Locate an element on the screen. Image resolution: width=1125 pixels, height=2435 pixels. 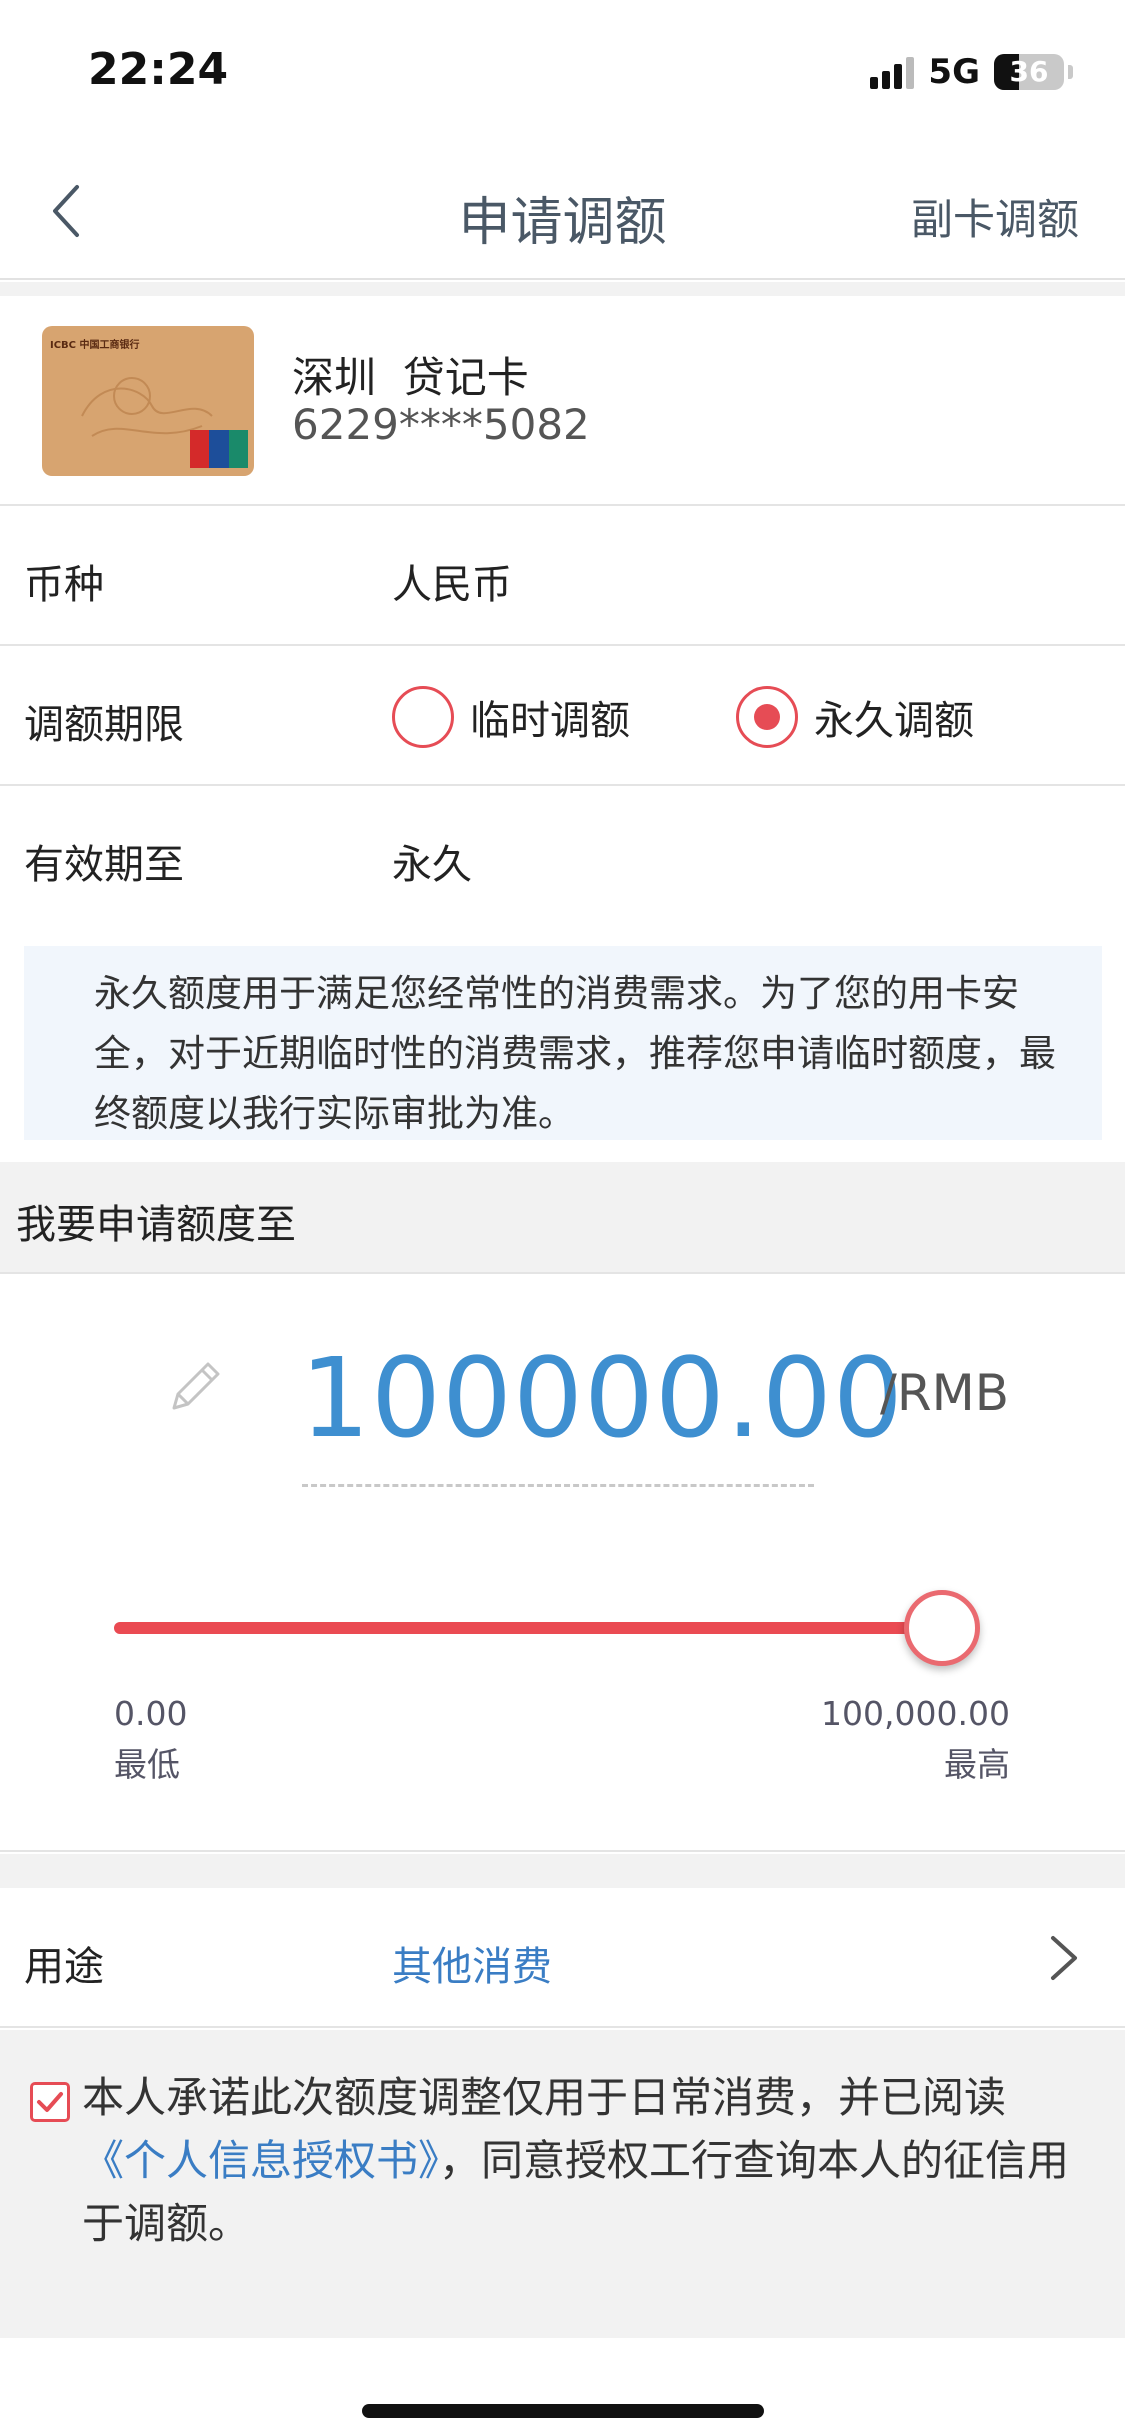
period-label: 调额期限 is located at coordinates (104, 725).